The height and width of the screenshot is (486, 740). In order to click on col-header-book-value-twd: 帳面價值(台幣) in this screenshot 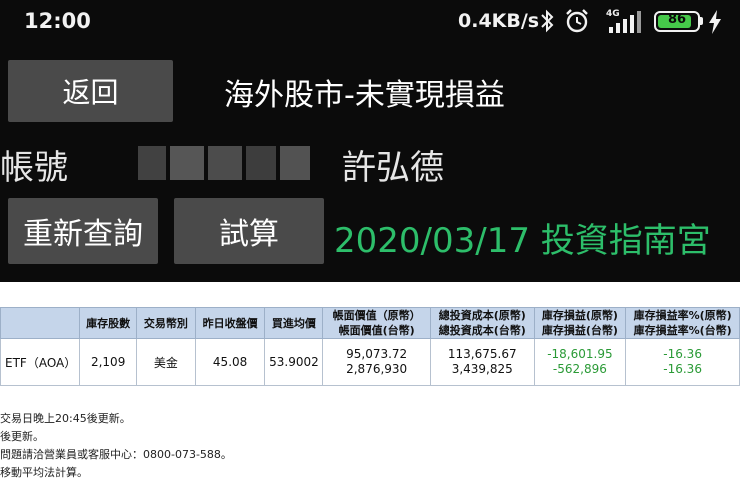, I will do `click(376, 330)`.